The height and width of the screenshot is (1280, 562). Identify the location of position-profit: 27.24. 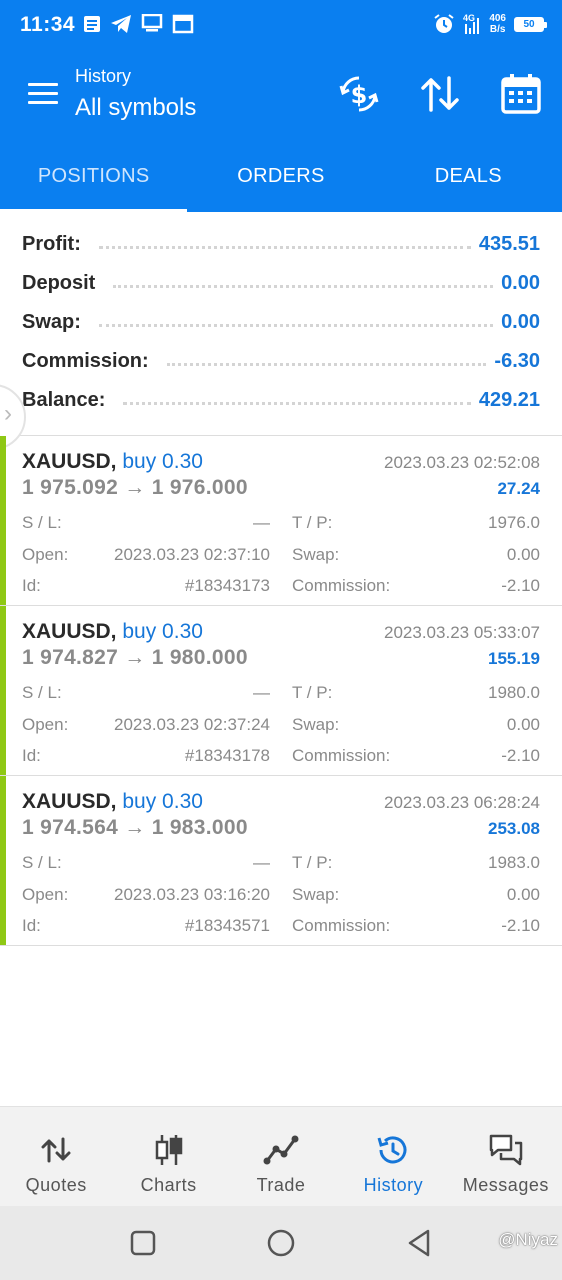
(518, 488).